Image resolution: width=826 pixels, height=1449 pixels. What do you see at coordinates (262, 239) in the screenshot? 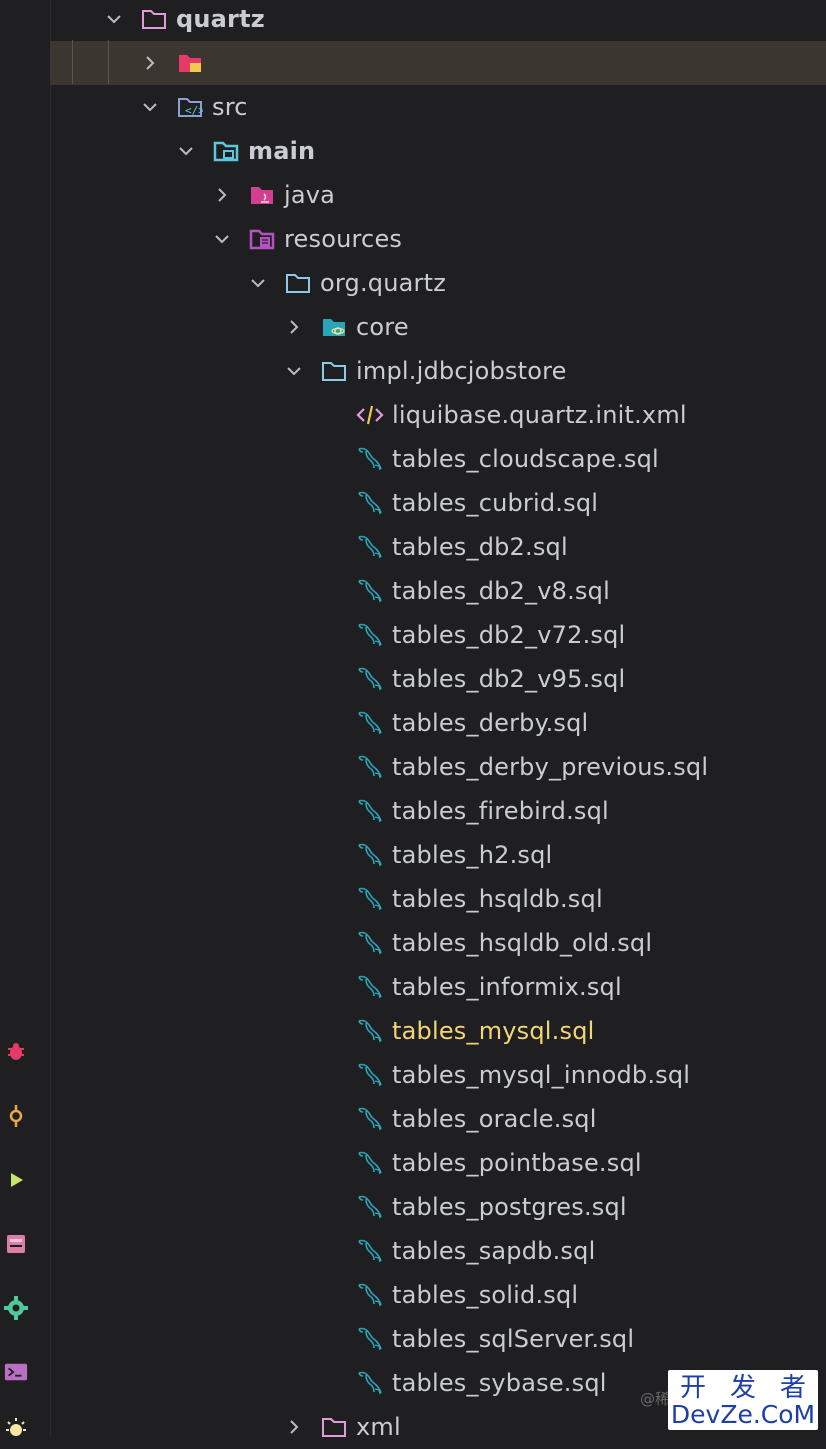
I see `resources-folder-icon` at bounding box center [262, 239].